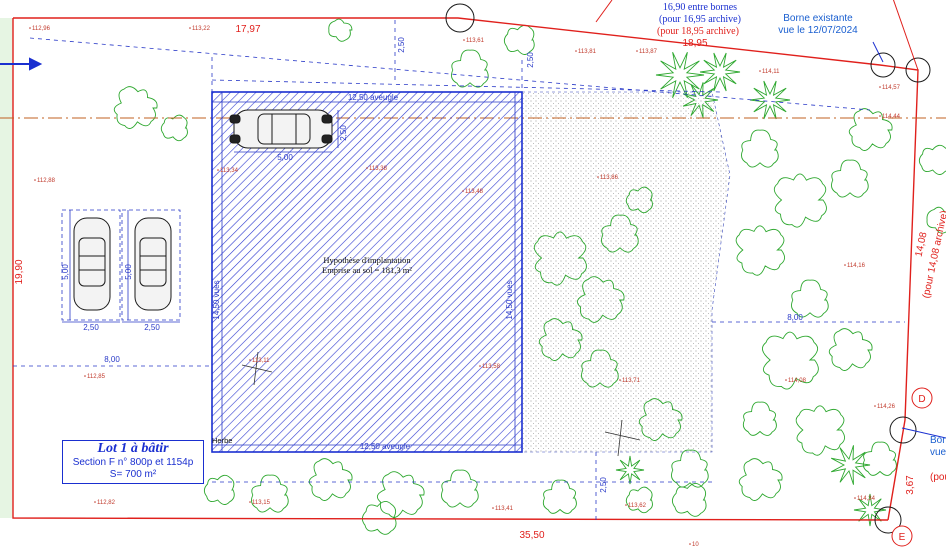 This screenshot has height=551, width=946. Describe the element at coordinates (509, 299) in the screenshot. I see `dim-house-depth-right: 14,50 vues` at that location.